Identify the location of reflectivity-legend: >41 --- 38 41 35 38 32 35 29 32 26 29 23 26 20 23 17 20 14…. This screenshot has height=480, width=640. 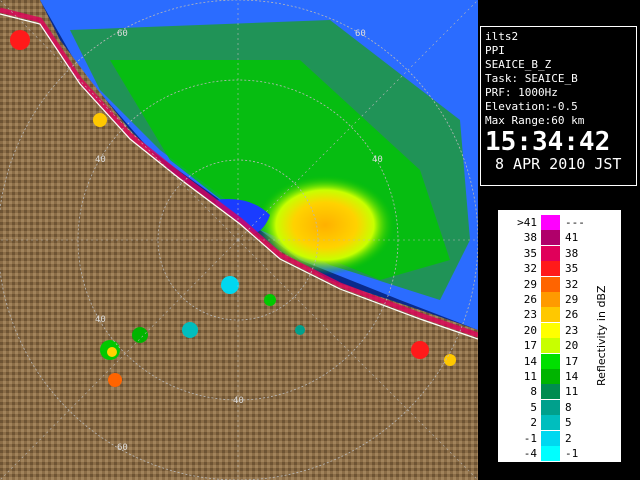
(559, 336).